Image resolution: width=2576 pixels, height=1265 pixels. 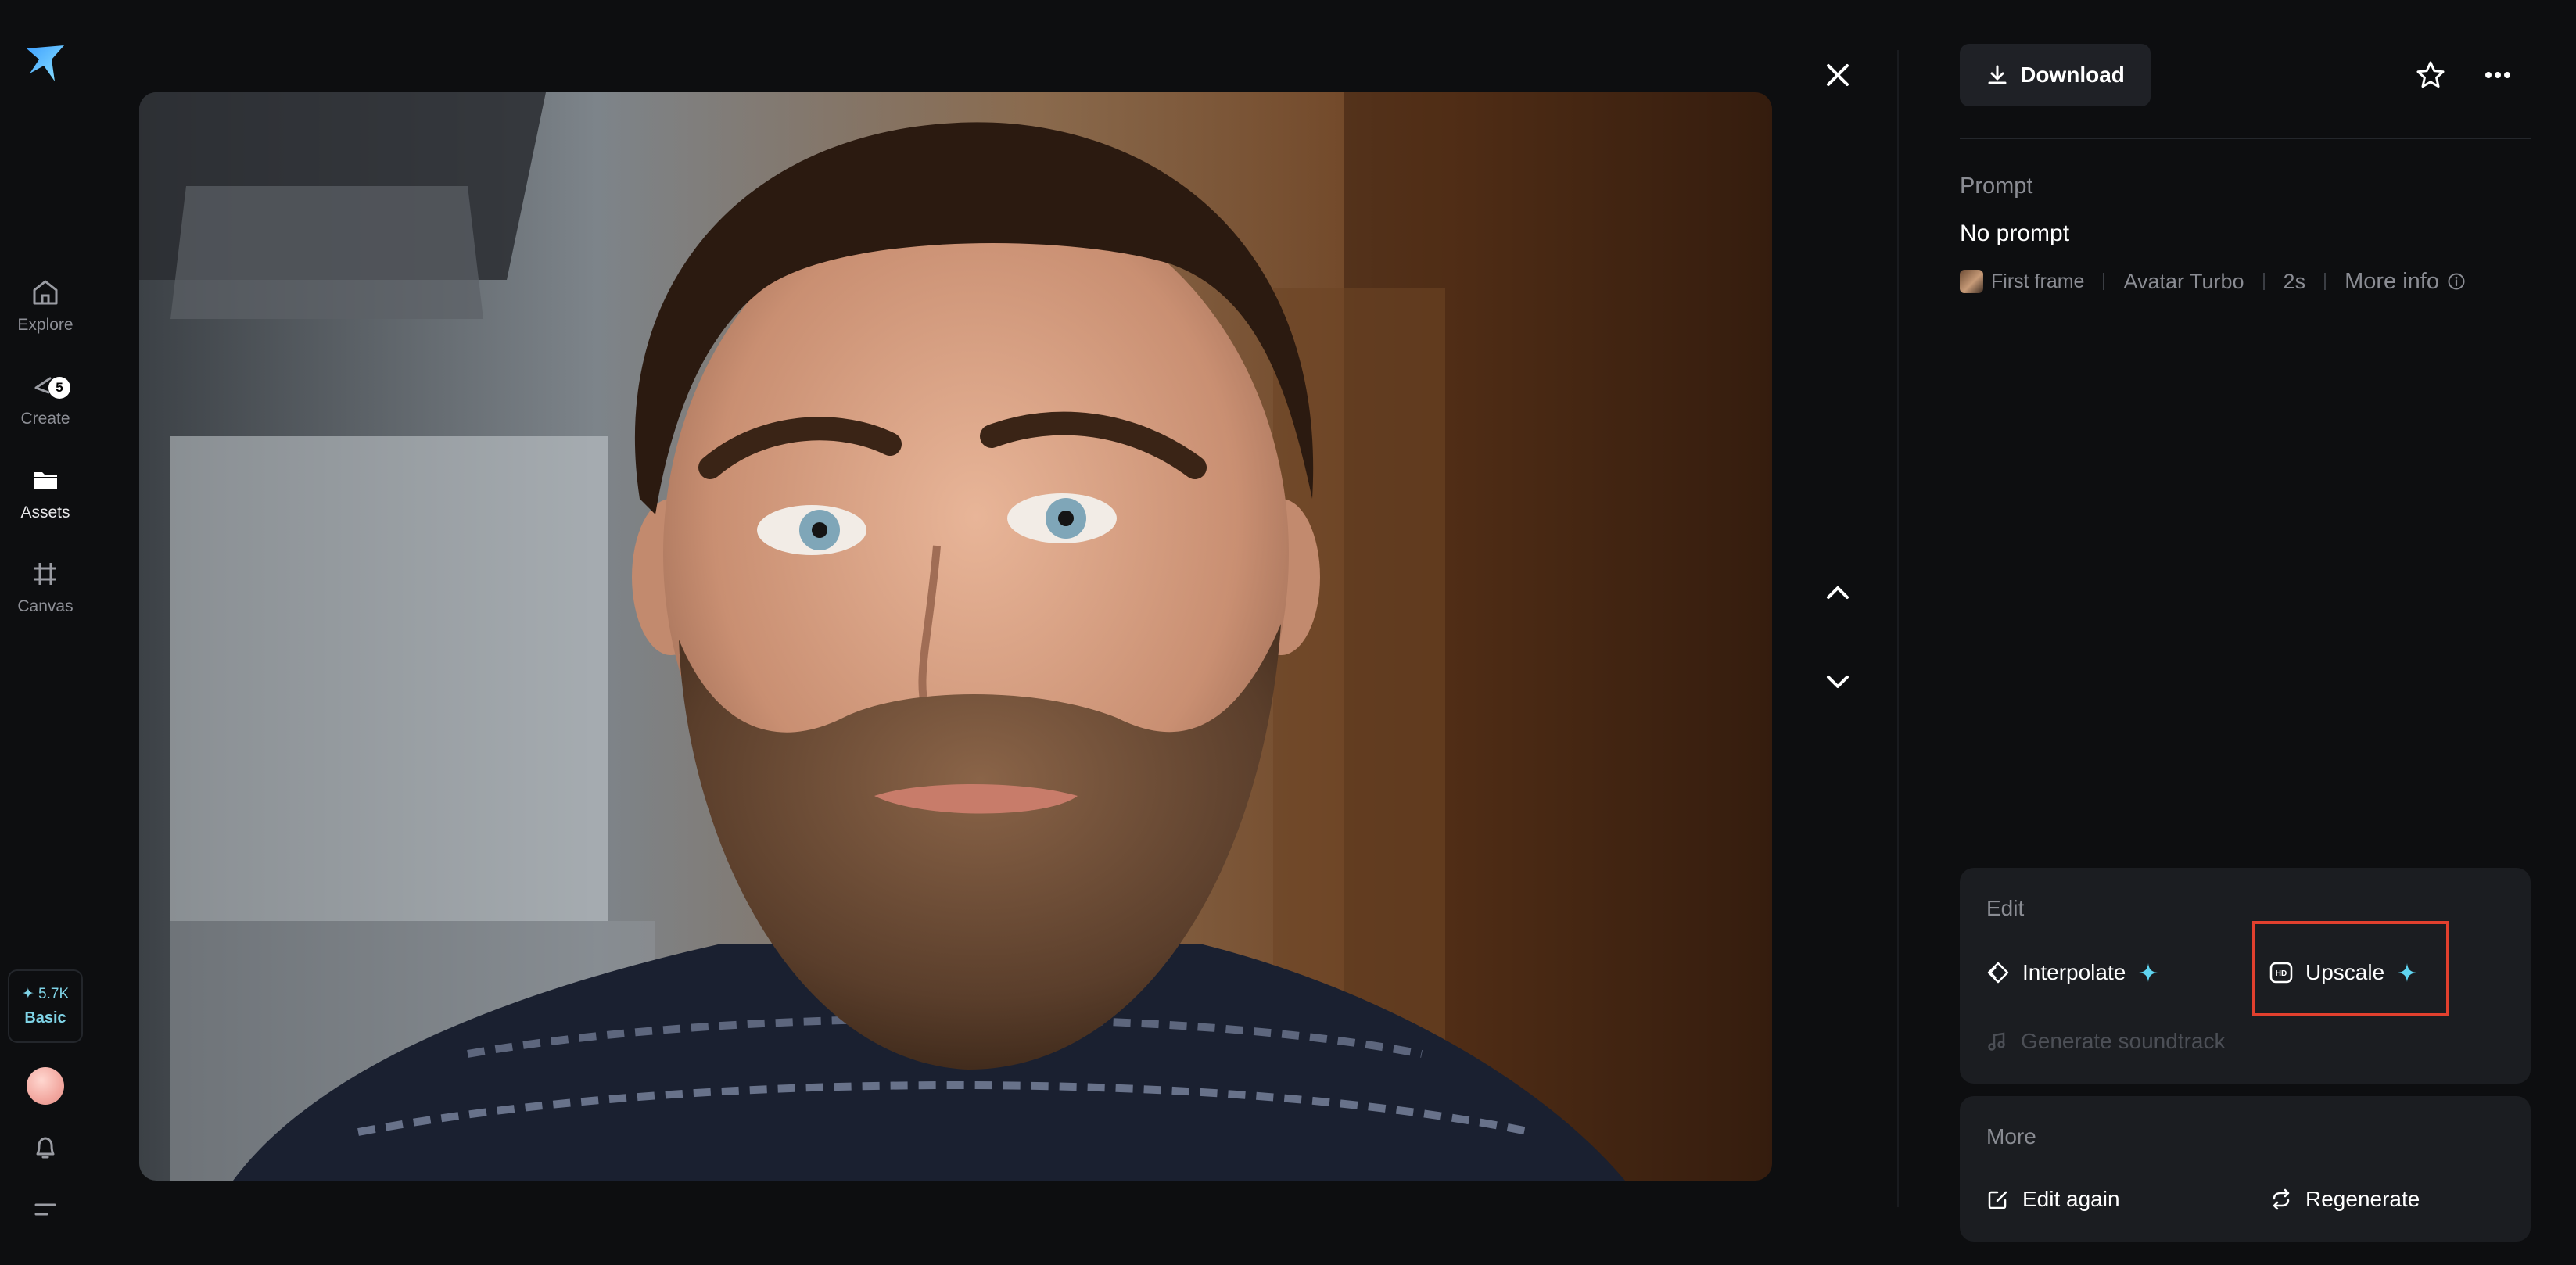 What do you see at coordinates (2183, 281) in the screenshot?
I see `model-label: Avatar Turbo` at bounding box center [2183, 281].